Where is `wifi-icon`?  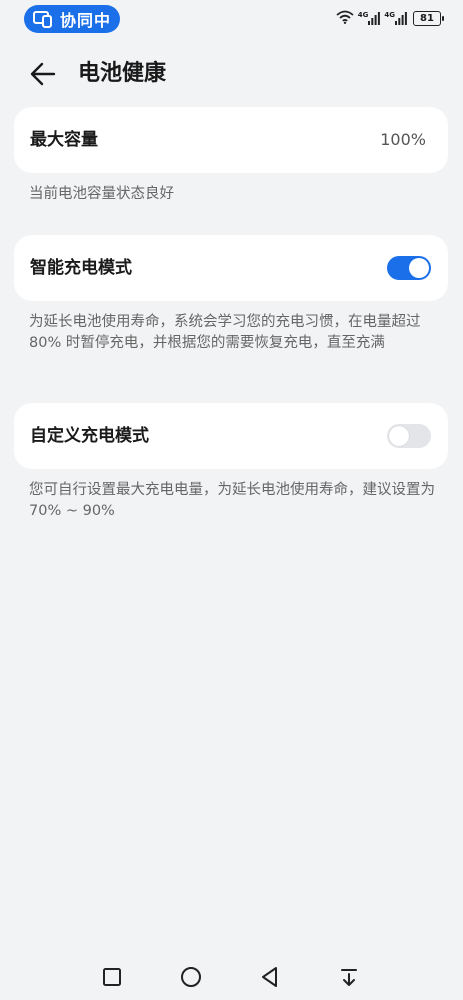 wifi-icon is located at coordinates (345, 18).